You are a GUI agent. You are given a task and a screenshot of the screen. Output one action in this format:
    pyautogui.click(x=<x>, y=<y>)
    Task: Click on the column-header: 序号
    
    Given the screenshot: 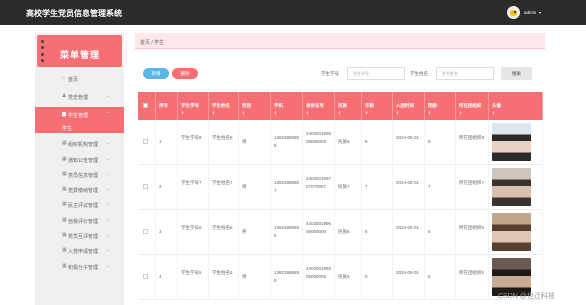 What is the action you would take?
    pyautogui.click(x=167, y=106)
    